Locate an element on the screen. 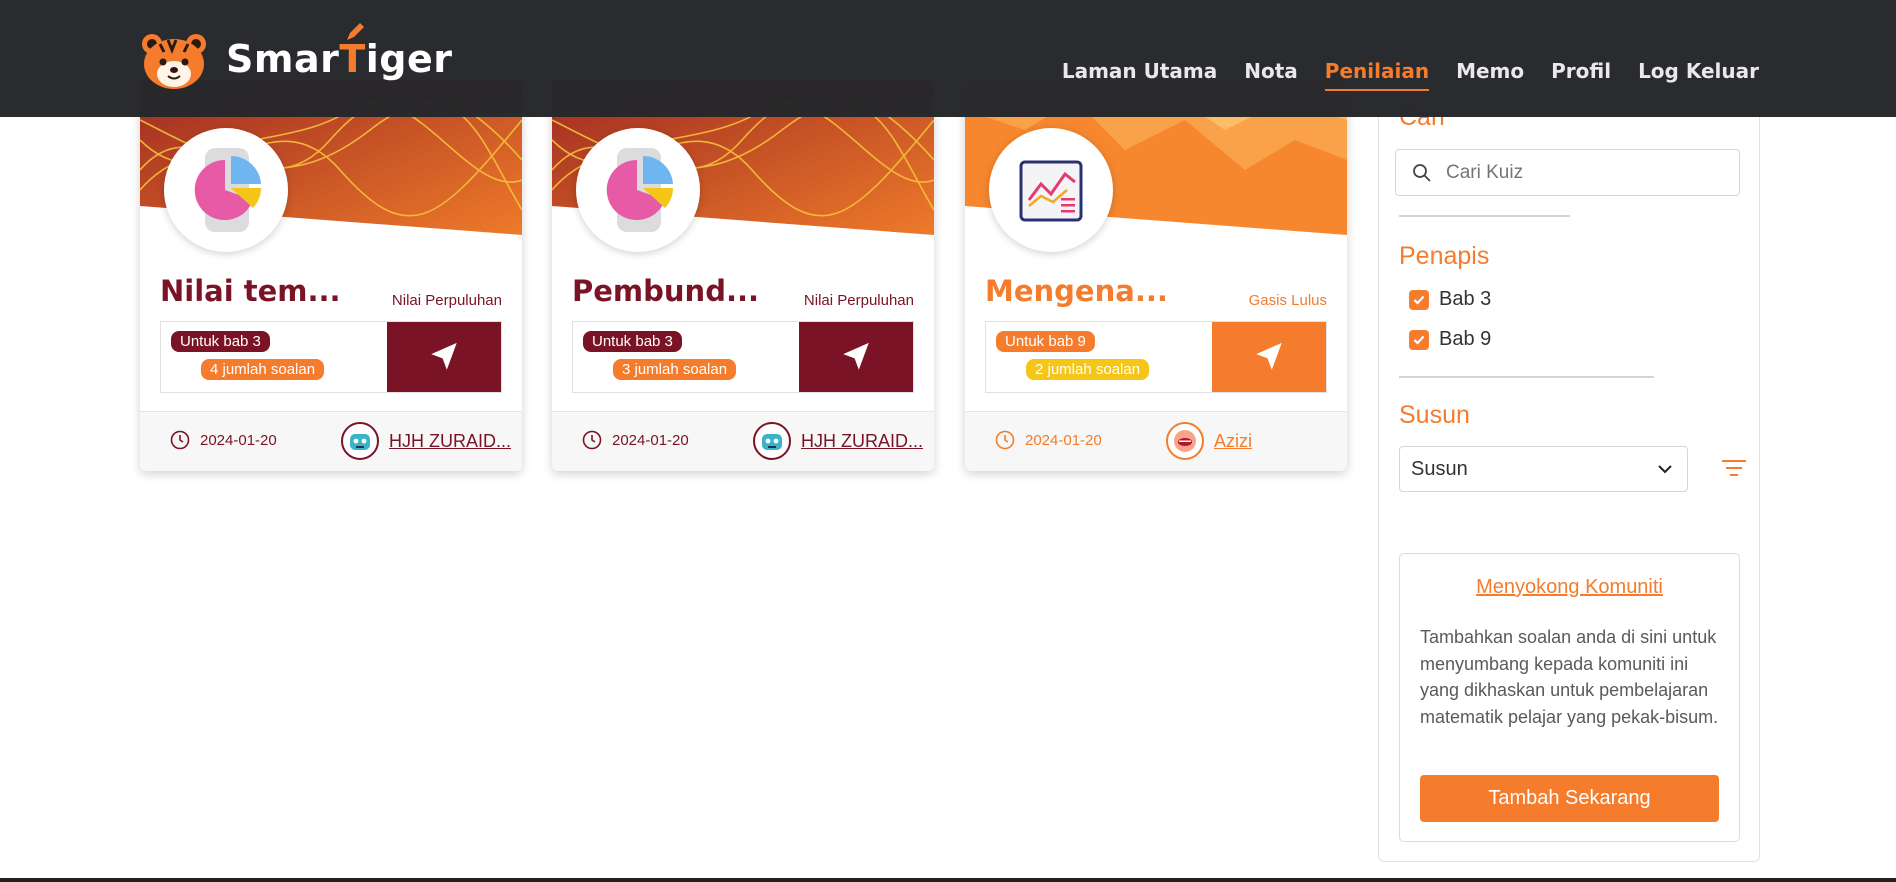 The width and height of the screenshot is (1896, 882). mouth-avatar-icon is located at coordinates (1185, 441).